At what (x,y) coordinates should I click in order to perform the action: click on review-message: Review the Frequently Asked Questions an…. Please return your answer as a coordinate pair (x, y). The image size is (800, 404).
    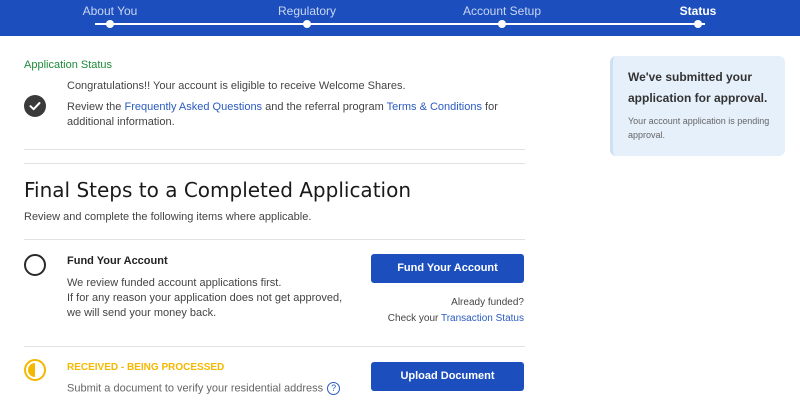
    Looking at the image, I should click on (287, 115).